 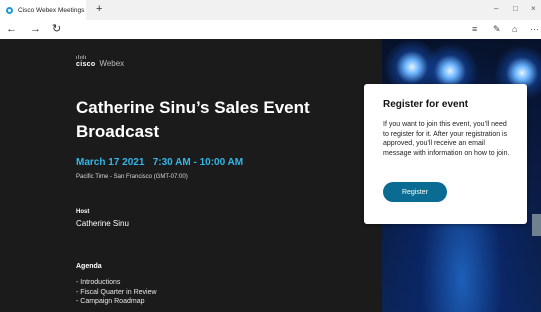 I want to click on browser-tab: Cisco Webex Meetings, so click(x=43, y=10).